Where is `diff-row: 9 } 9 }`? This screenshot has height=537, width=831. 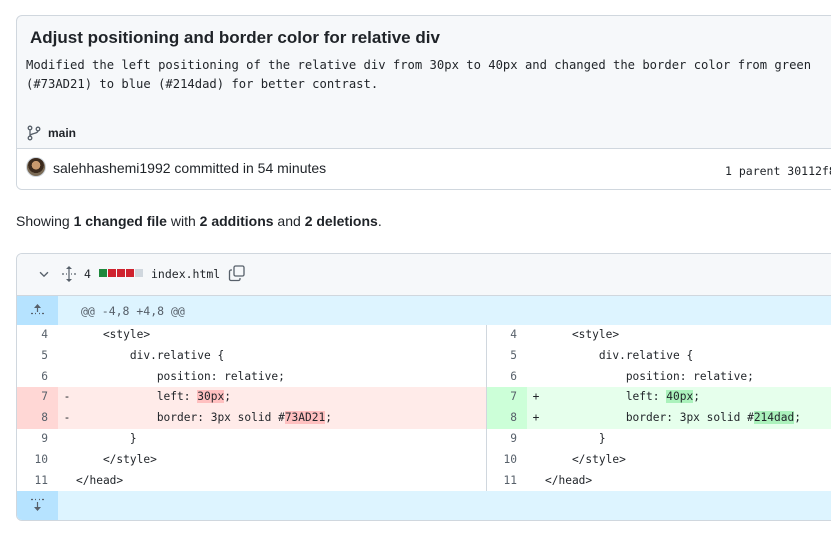 diff-row: 9 } 9 } is located at coordinates (424, 439).